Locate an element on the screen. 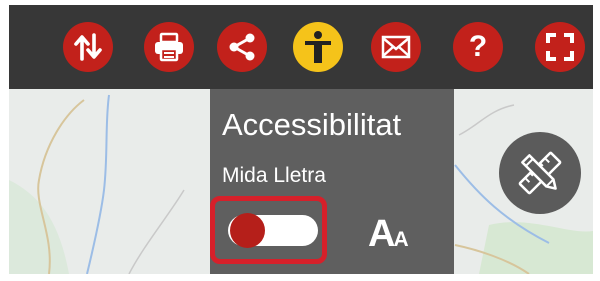 Image resolution: width=600 pixels, height=281 pixels. email-button is located at coordinates (396, 47).